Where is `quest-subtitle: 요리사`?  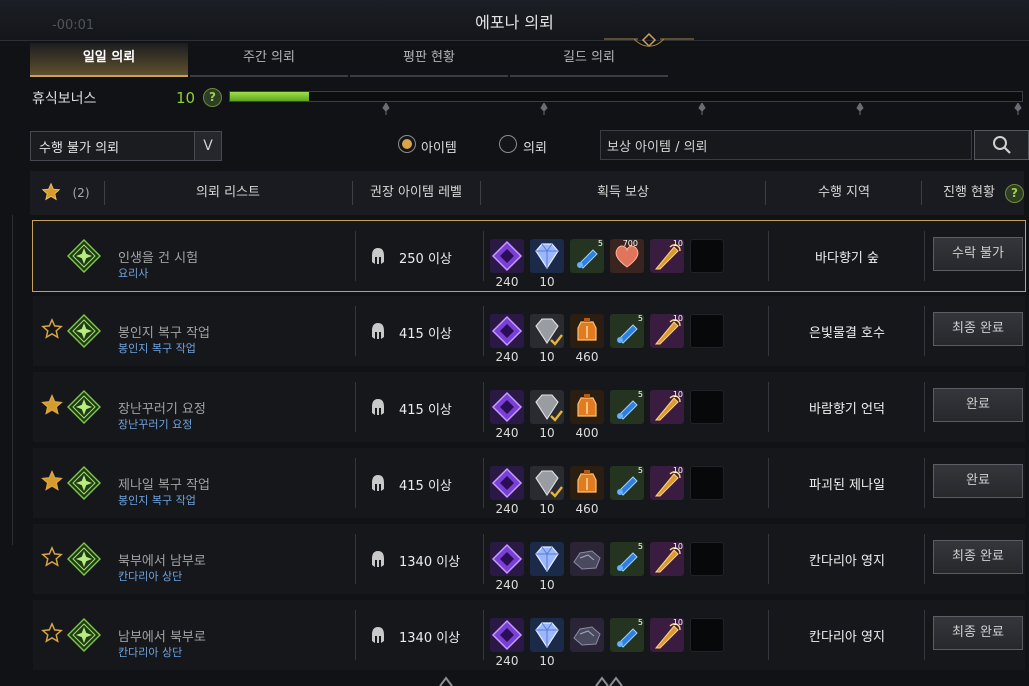 quest-subtitle: 요리사 is located at coordinates (133, 273).